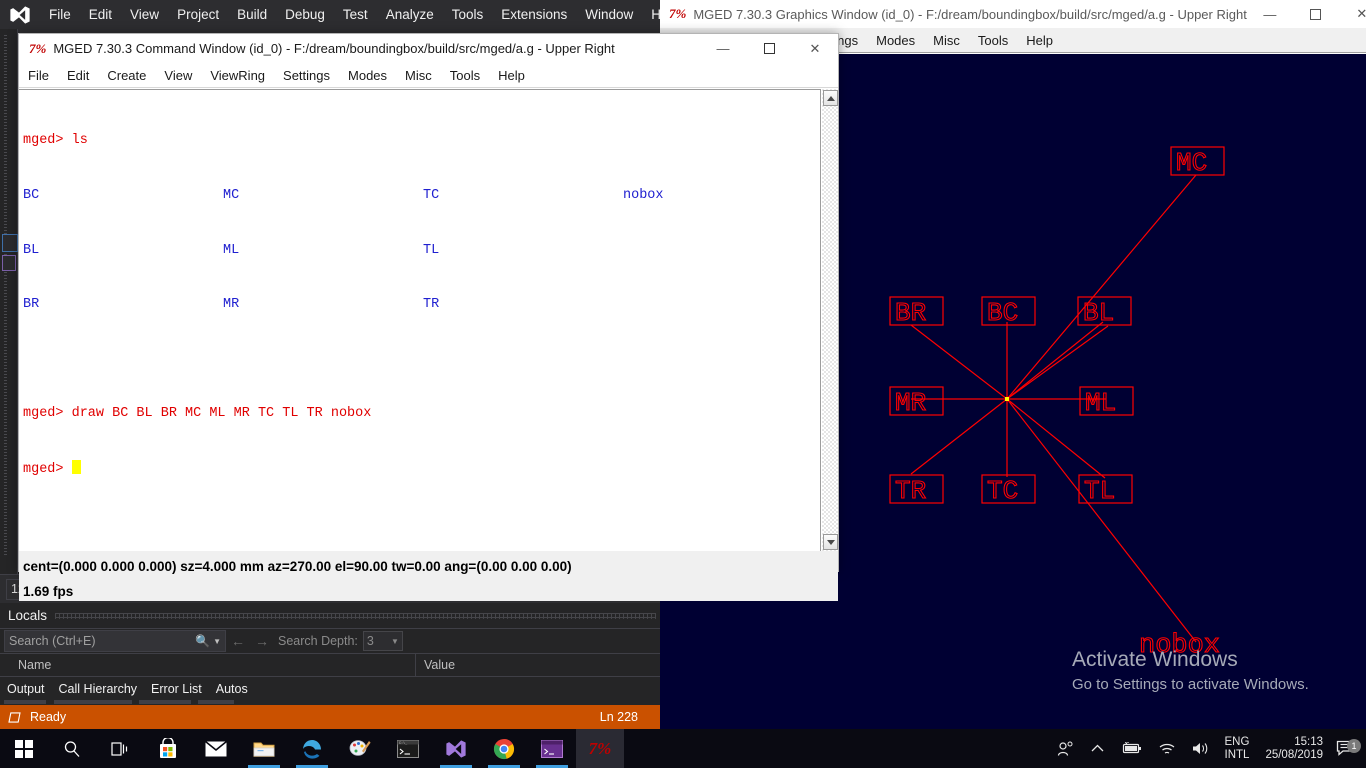 This screenshot has height=768, width=1366. What do you see at coordinates (60, 14) in the screenshot?
I see `vs-menu-file: File` at bounding box center [60, 14].